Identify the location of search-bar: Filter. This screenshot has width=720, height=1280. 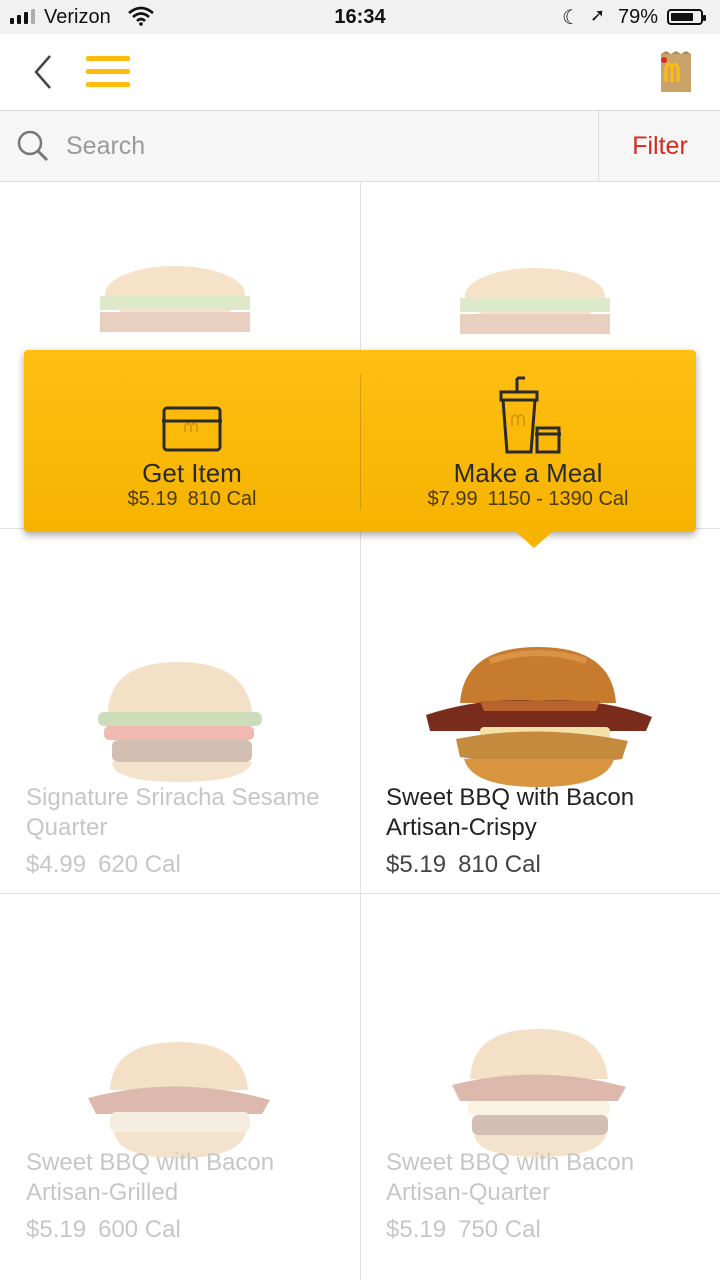
(360, 146).